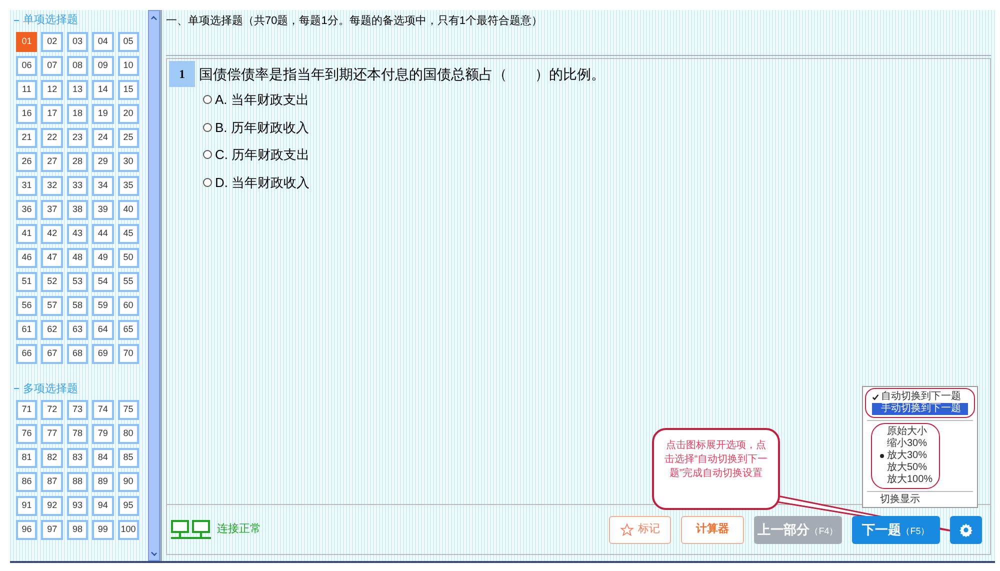 The height and width of the screenshot is (571, 1000). What do you see at coordinates (52, 282) in the screenshot?
I see `question-number-button: 52` at bounding box center [52, 282].